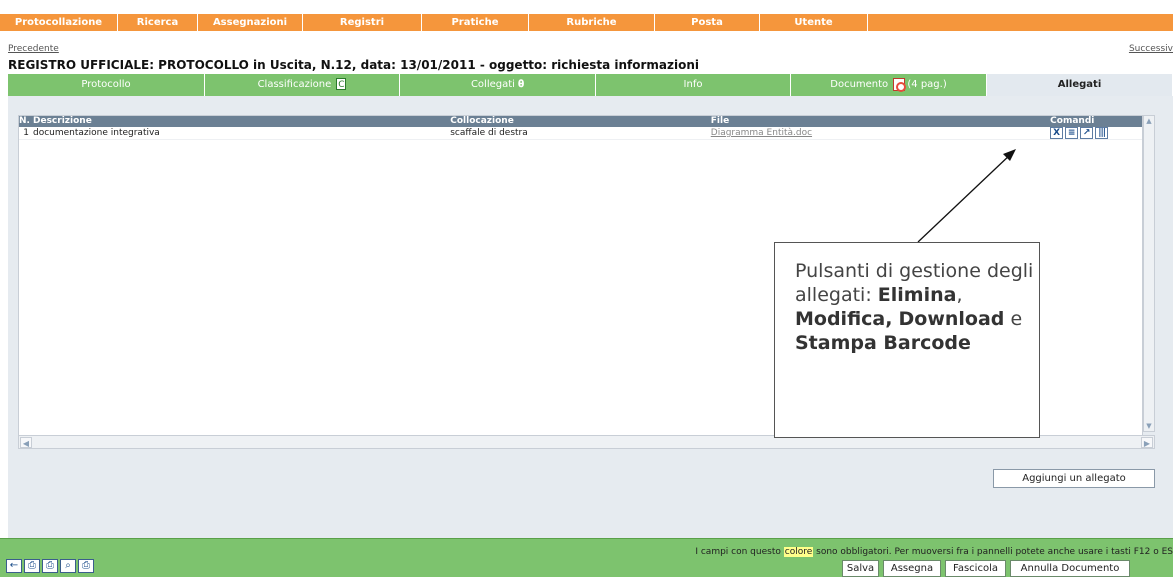 This screenshot has height=577, width=1173. Describe the element at coordinates (26, 442) in the screenshot. I see `scroll-left-icon: ◀` at that location.